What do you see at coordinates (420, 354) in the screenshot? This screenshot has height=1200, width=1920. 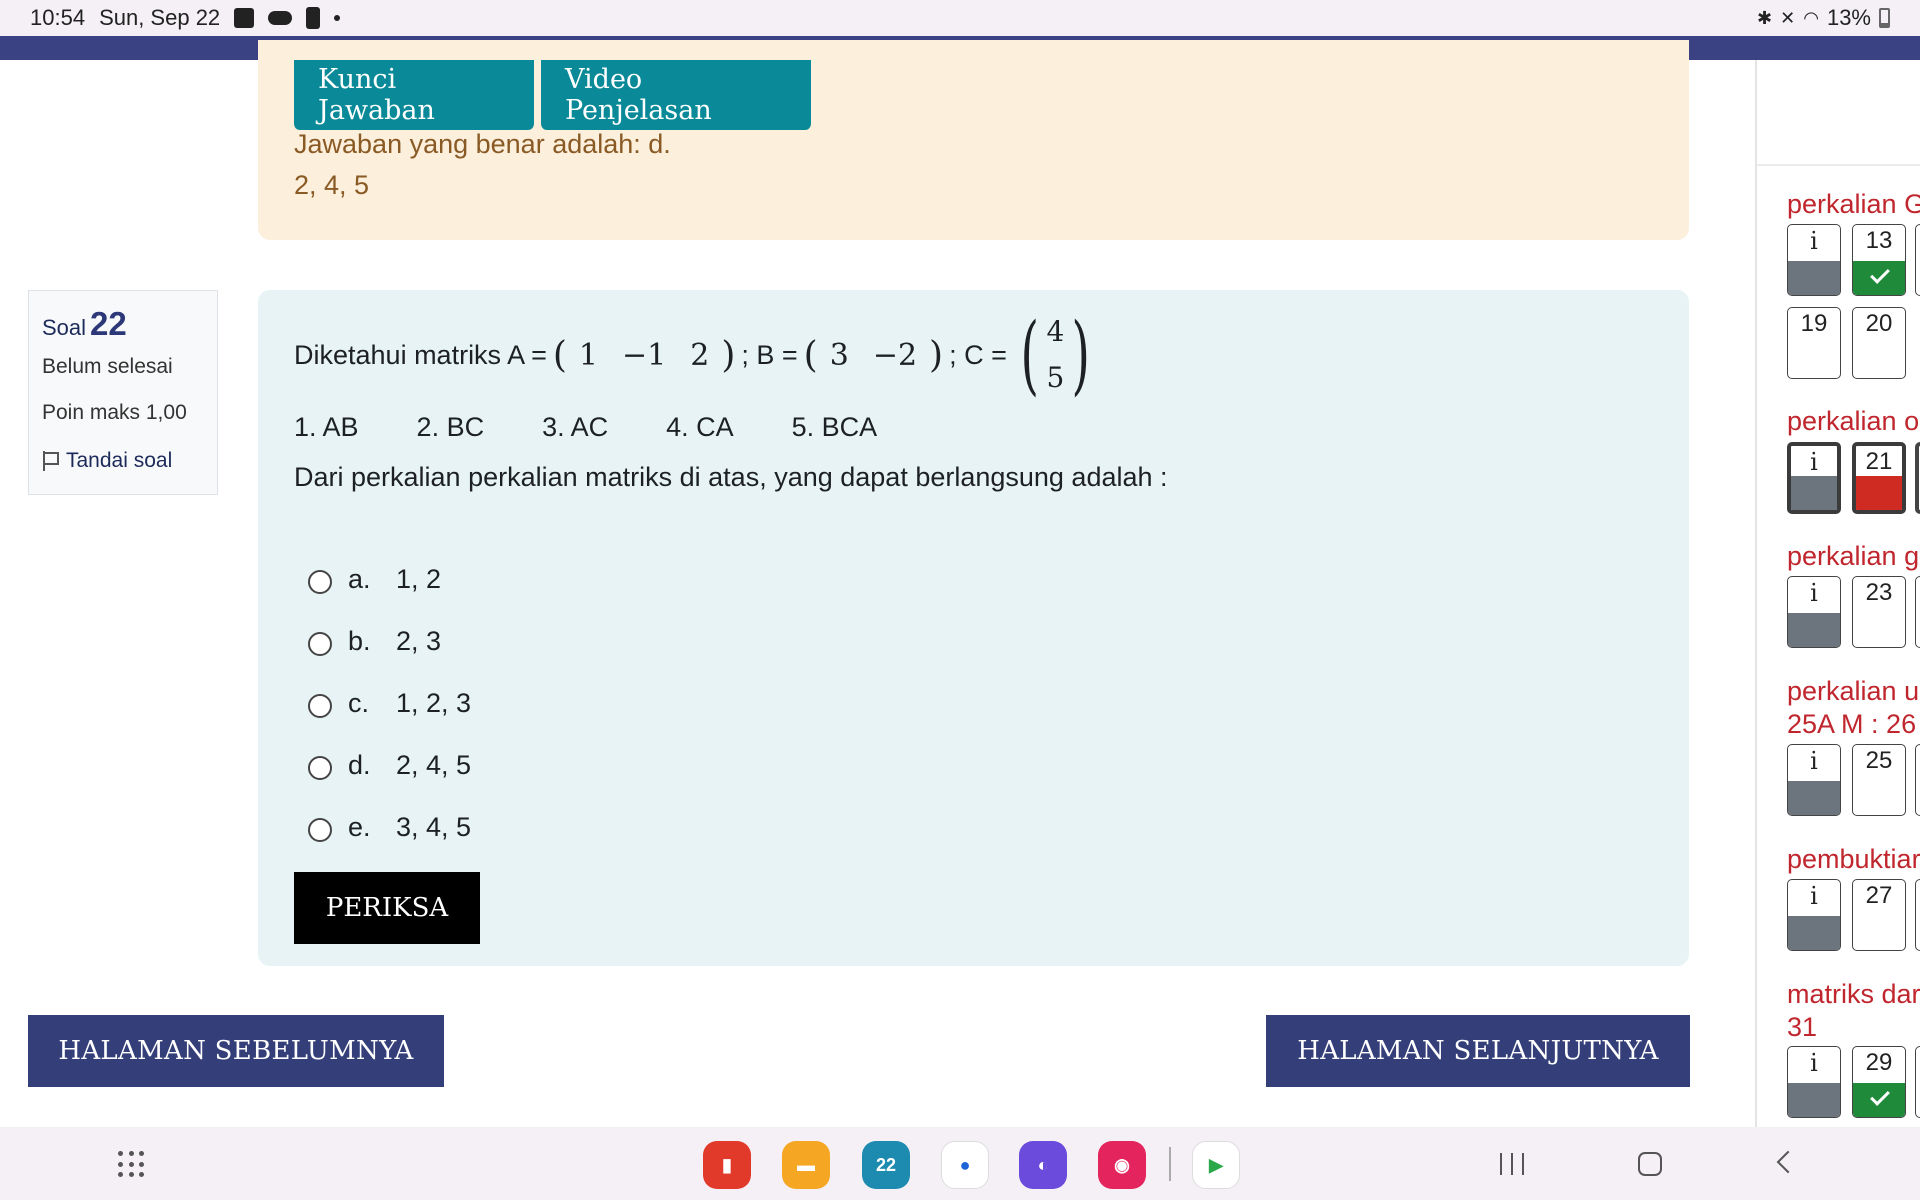 I see `question-intro: Diketahui matriks A =` at bounding box center [420, 354].